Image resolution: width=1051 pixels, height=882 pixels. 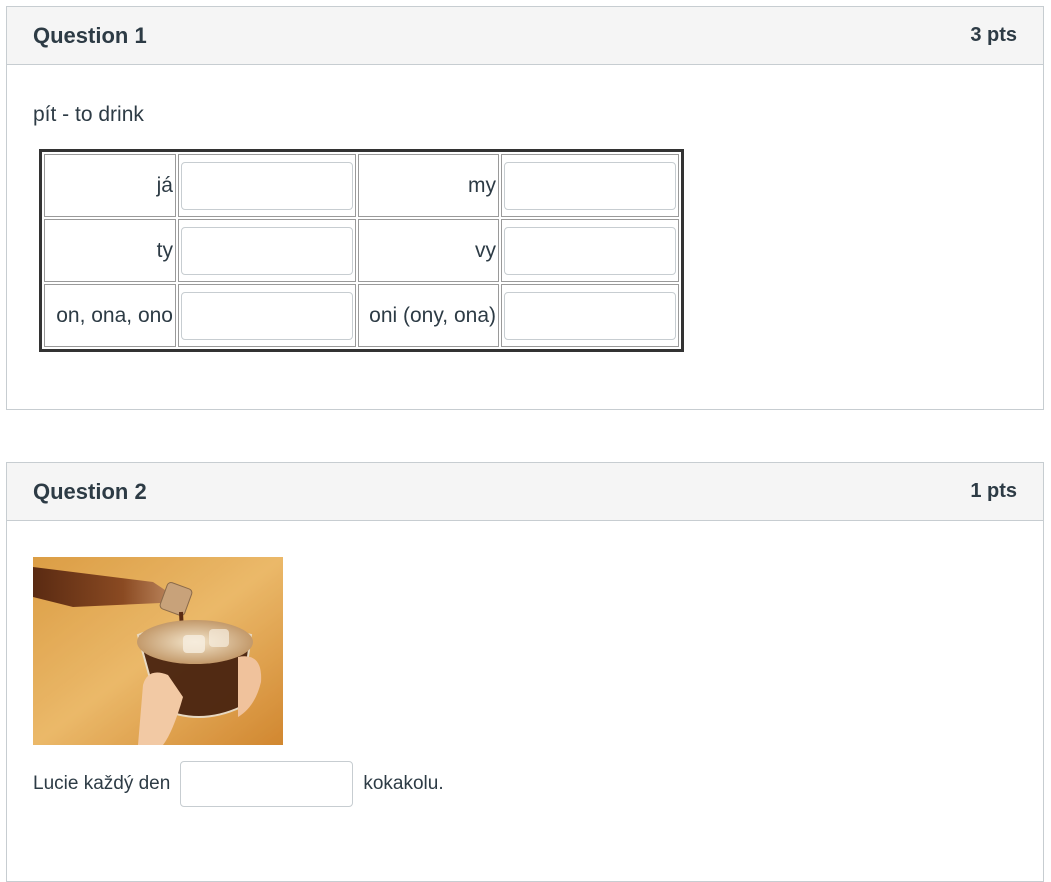 What do you see at coordinates (90, 35) in the screenshot?
I see `question-1-title: Question 1` at bounding box center [90, 35].